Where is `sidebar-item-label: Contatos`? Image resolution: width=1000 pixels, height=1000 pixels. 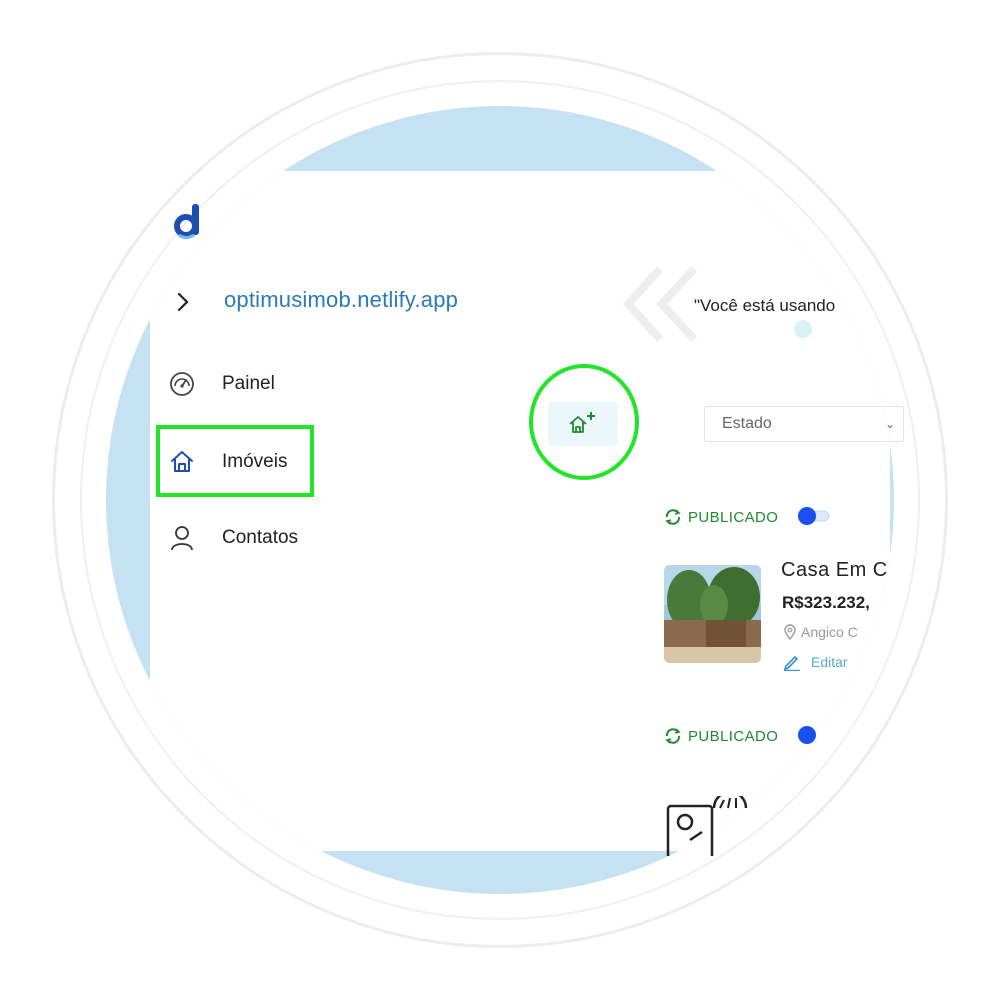 sidebar-item-label: Contatos is located at coordinates (260, 537).